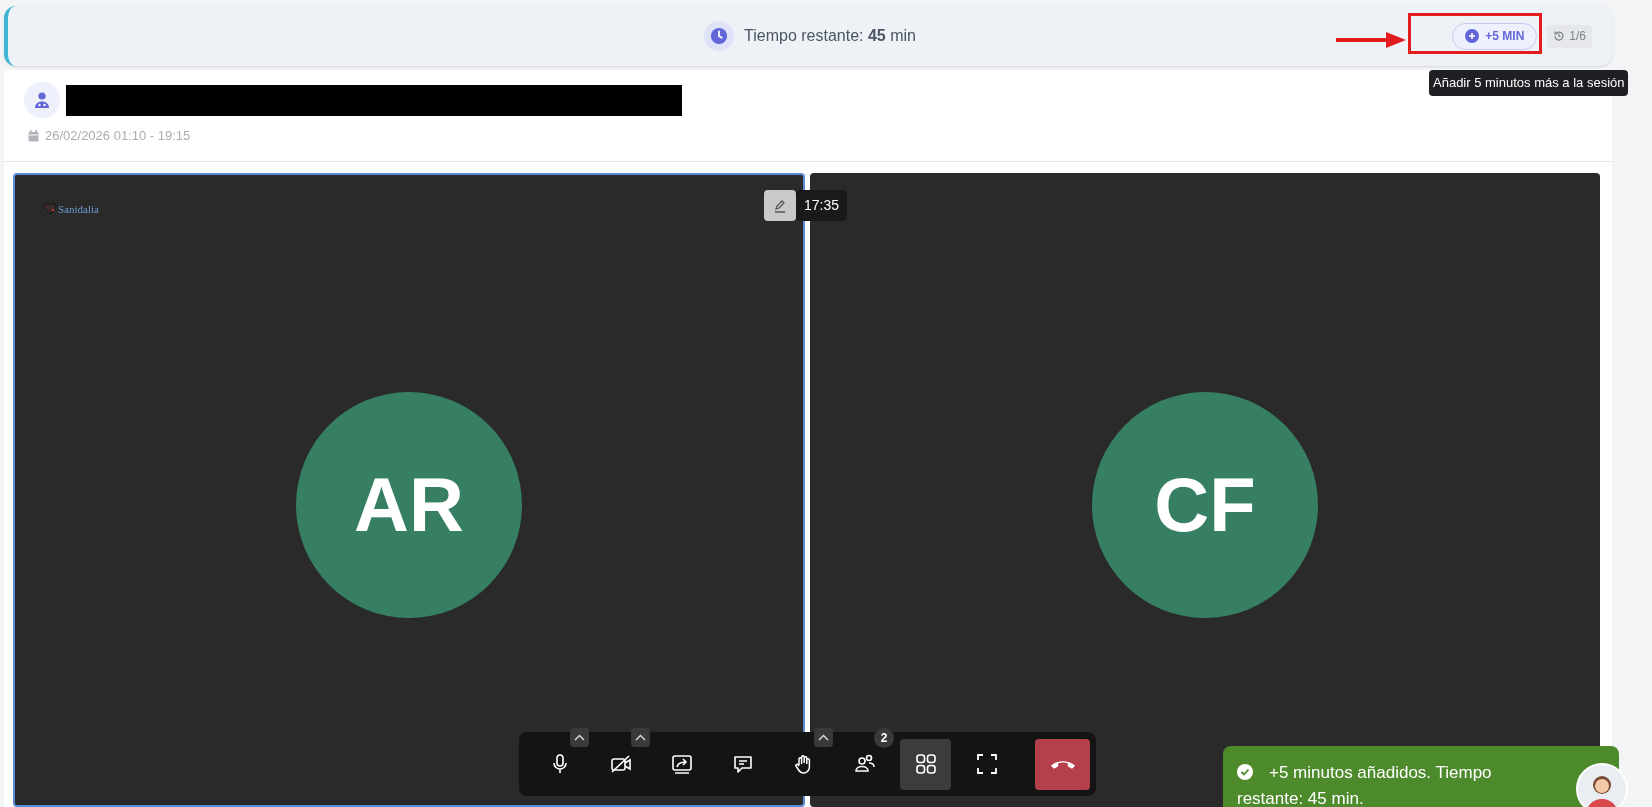 The width and height of the screenshot is (1652, 807). I want to click on time-remaining-text: Tiempo restante: 45 min, so click(830, 36).